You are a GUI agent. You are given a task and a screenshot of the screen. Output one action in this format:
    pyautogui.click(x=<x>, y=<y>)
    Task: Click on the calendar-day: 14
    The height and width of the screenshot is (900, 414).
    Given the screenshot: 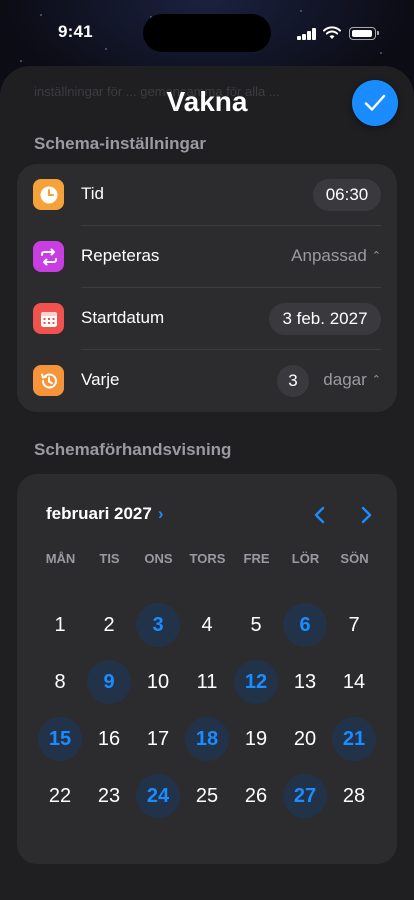 What is the action you would take?
    pyautogui.click(x=354, y=682)
    